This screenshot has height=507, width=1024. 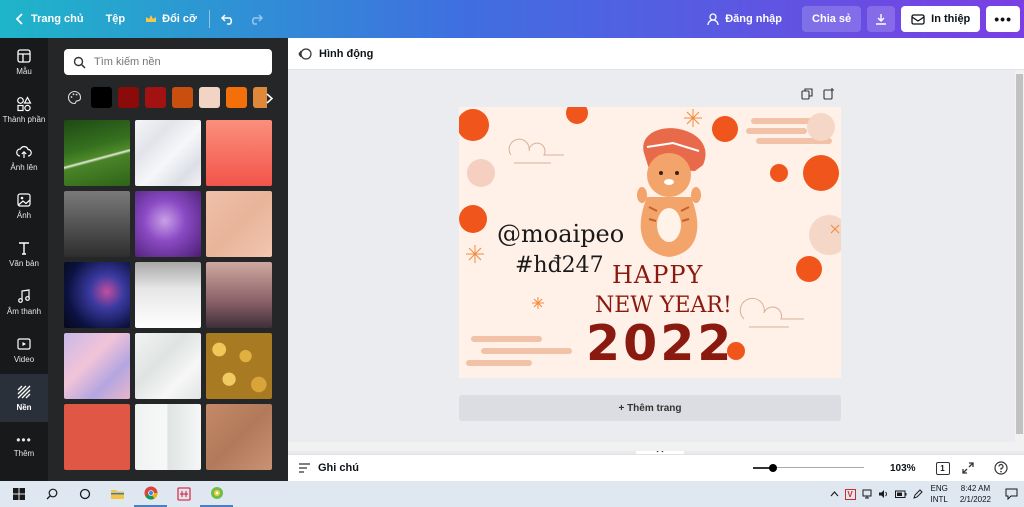 I want to click on bg-tile-kraft-paper, so click(x=239, y=437).